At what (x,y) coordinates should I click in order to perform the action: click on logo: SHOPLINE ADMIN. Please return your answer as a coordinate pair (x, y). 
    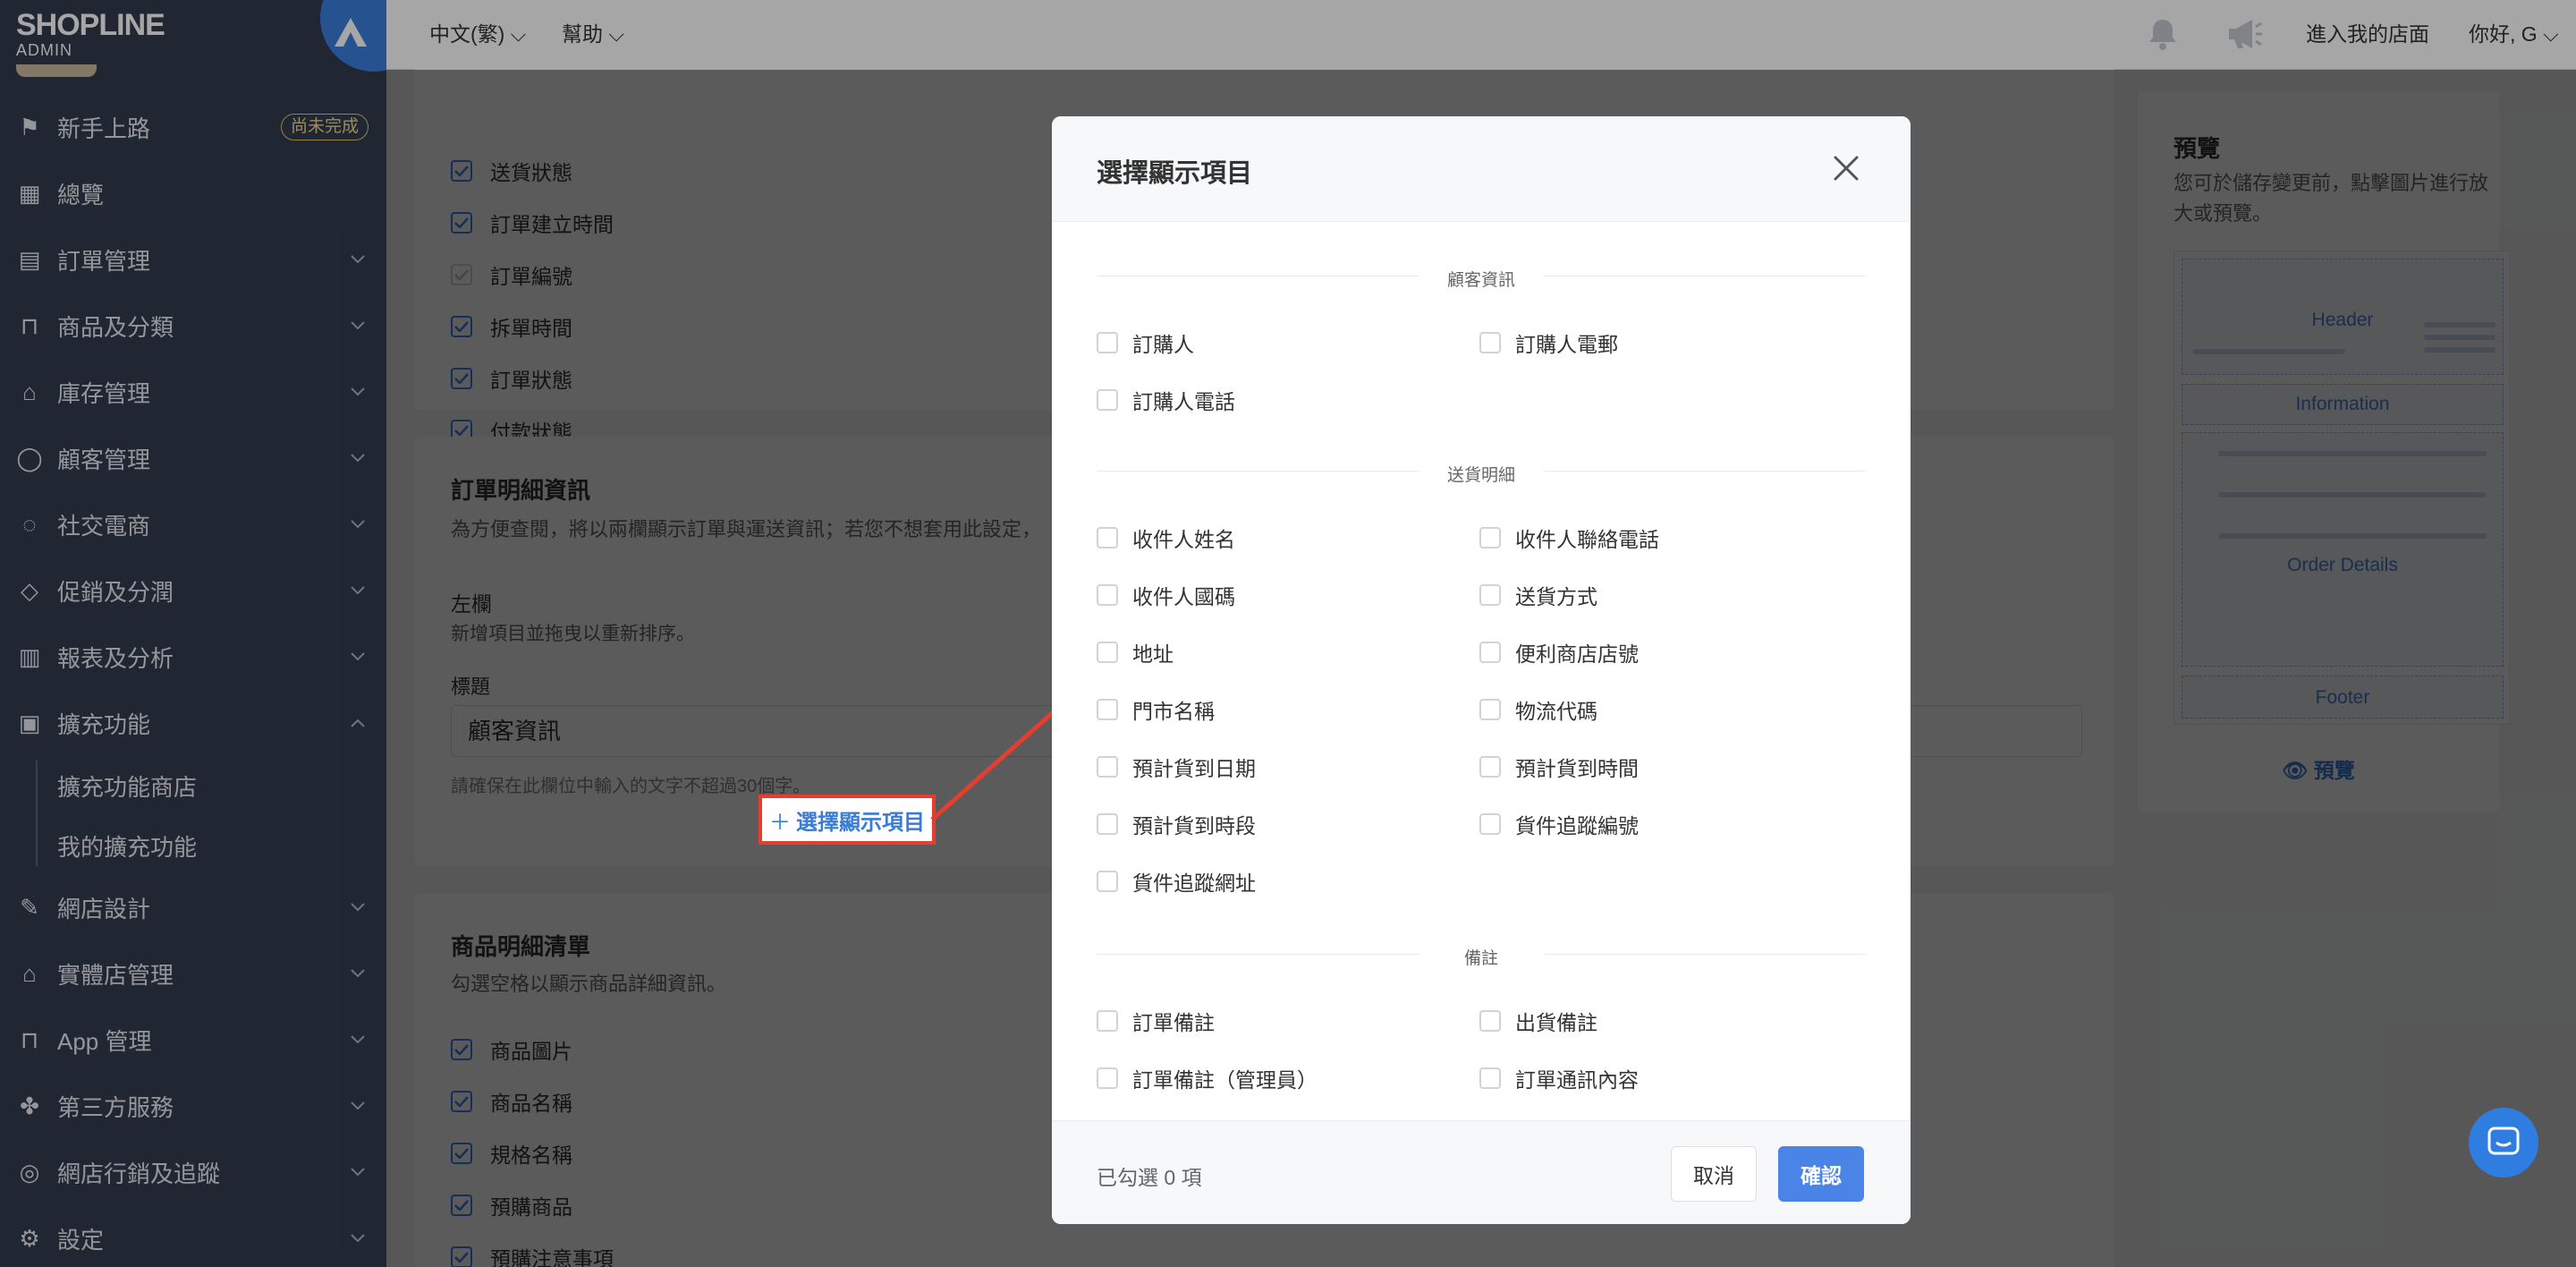
    Looking at the image, I should click on (105, 36).